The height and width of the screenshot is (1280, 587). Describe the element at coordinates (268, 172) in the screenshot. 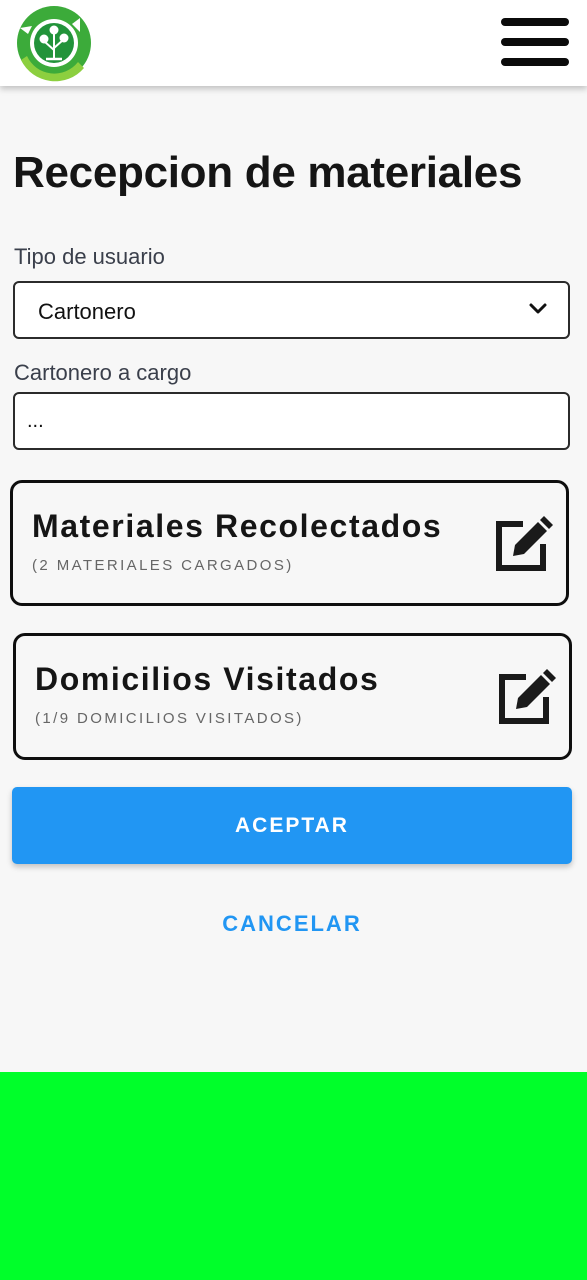

I see `page-title: Recepcion de materiales` at that location.